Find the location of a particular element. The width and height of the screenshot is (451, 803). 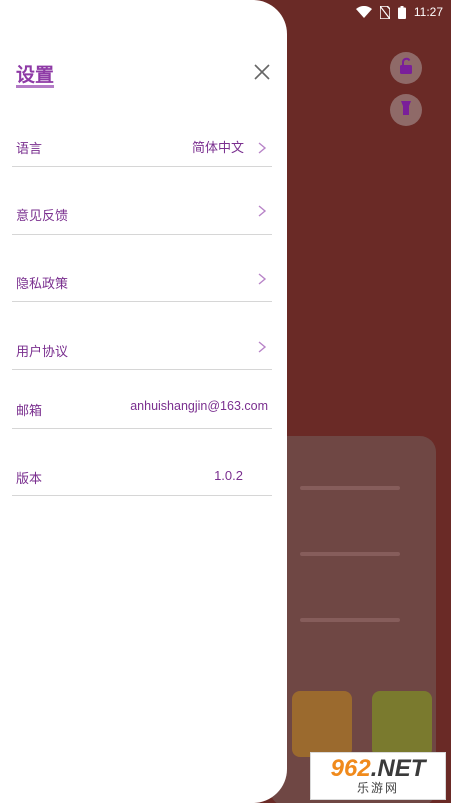

settings-item-feedback: 意见反馈 is located at coordinates (142, 201).